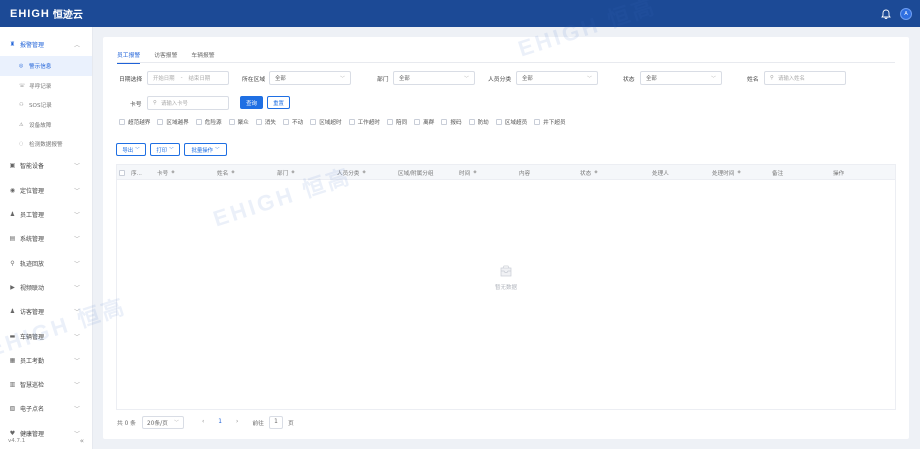  Describe the element at coordinates (46, 166) in the screenshot. I see `sidebar-group-device: ▣ 智能设备 ﹀` at that location.